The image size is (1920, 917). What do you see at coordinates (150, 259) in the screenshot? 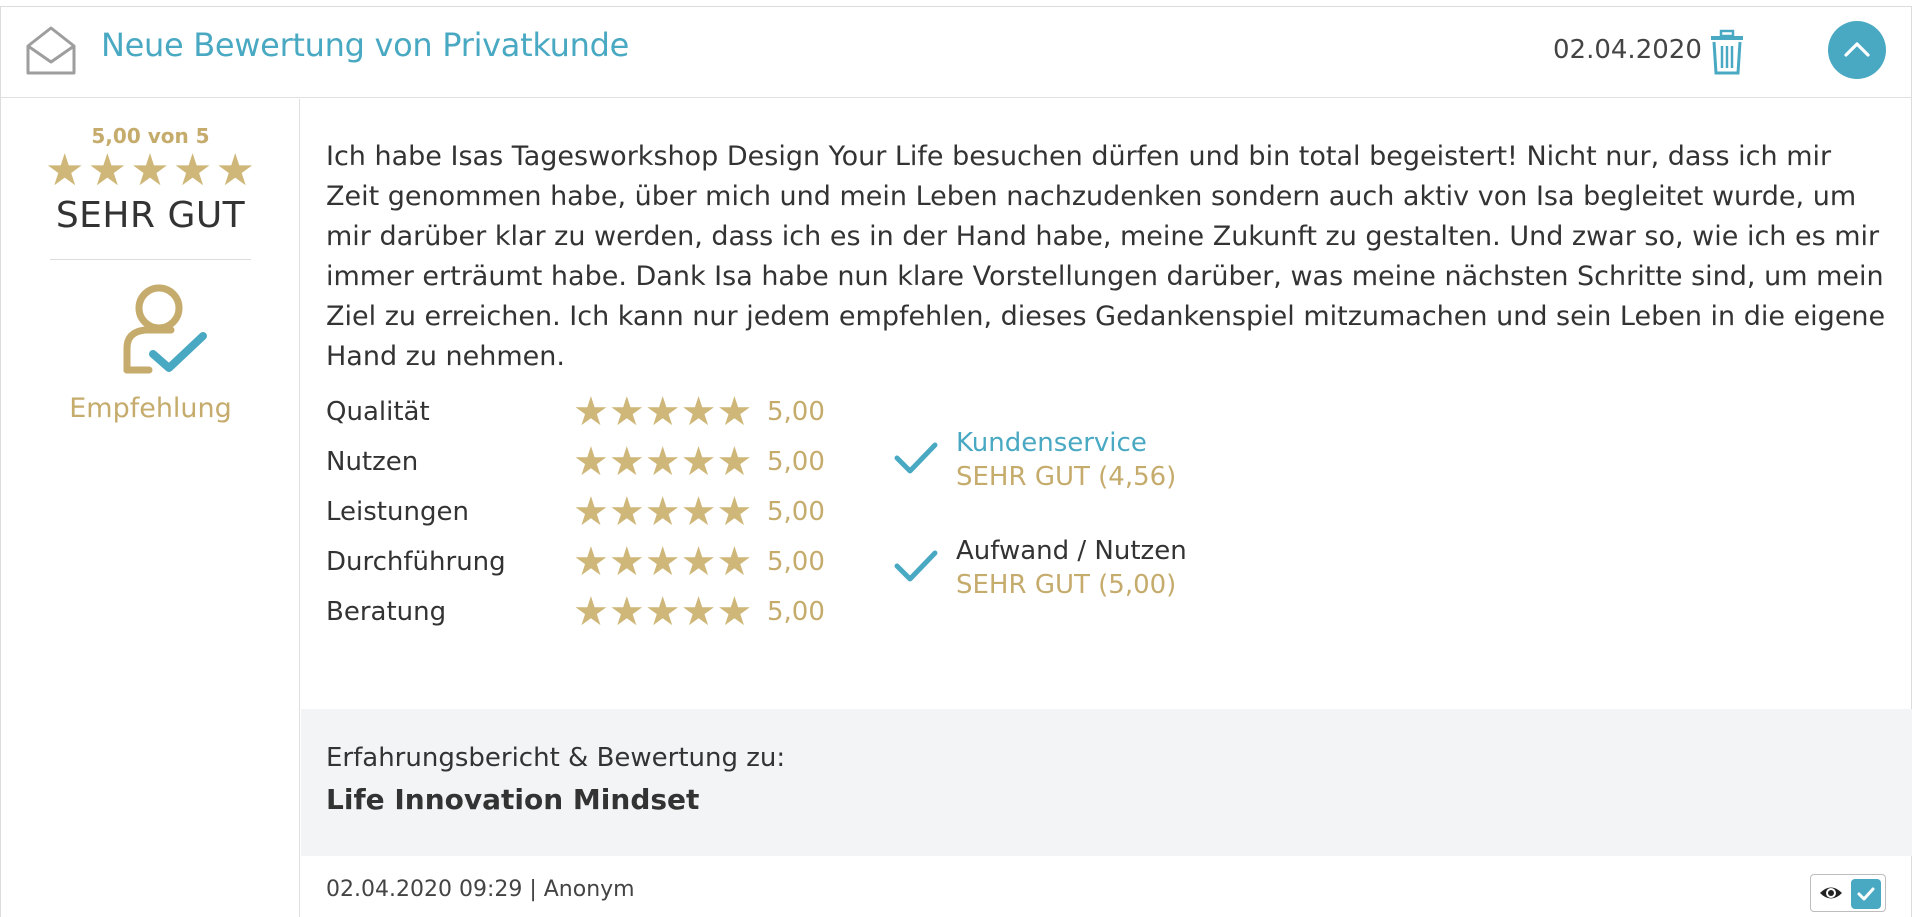
I see `divider` at bounding box center [150, 259].